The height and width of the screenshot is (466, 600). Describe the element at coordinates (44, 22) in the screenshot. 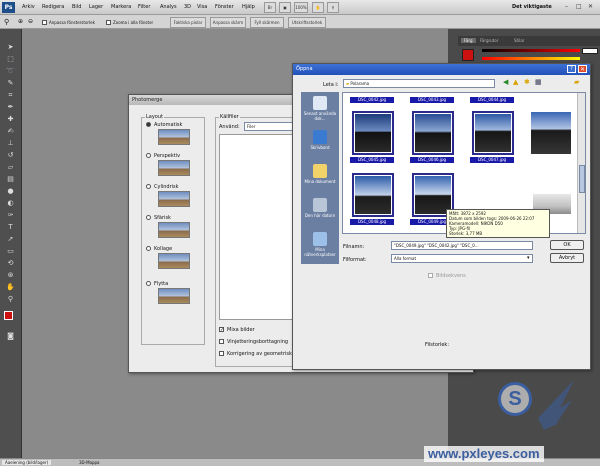

I see `resize-windows-checkbox` at that location.